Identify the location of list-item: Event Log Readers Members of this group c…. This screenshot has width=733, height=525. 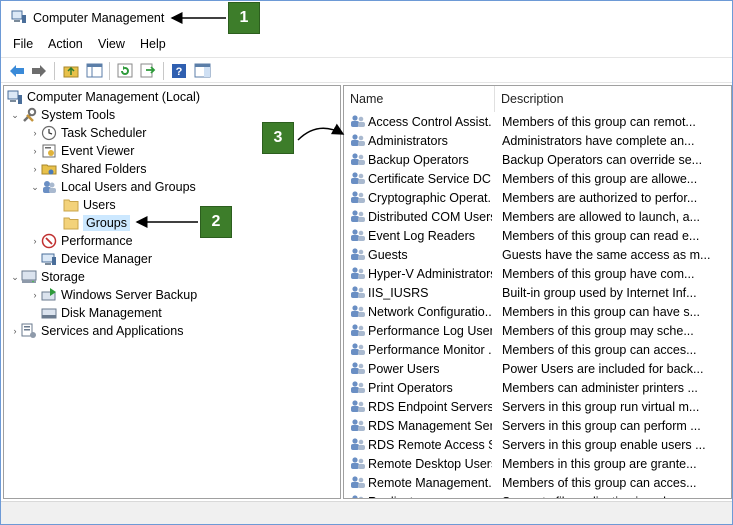
(537, 235).